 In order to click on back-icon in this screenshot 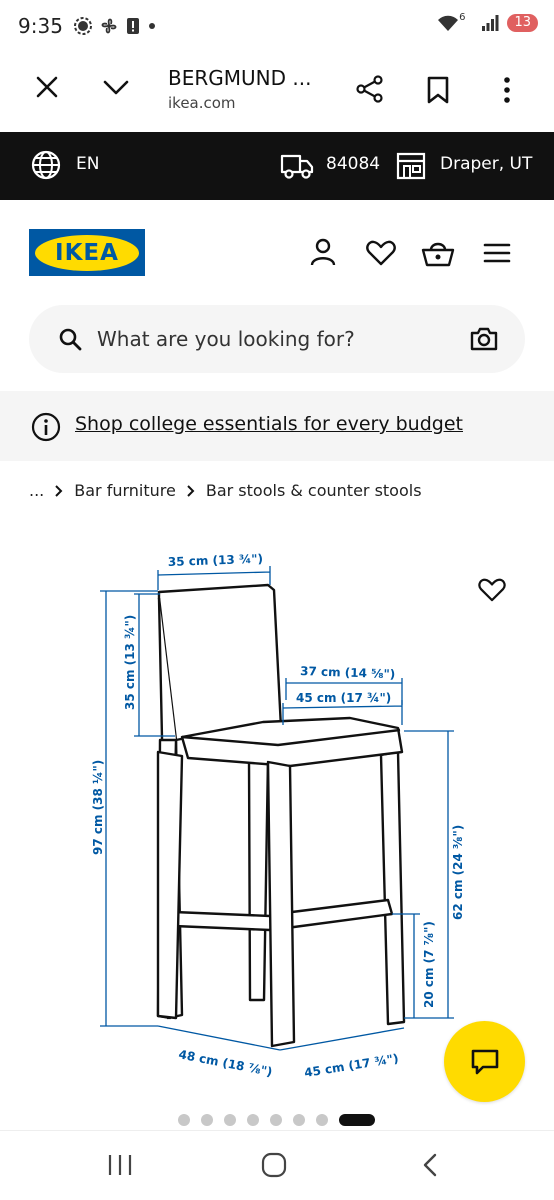, I will do `click(430, 1165)`.